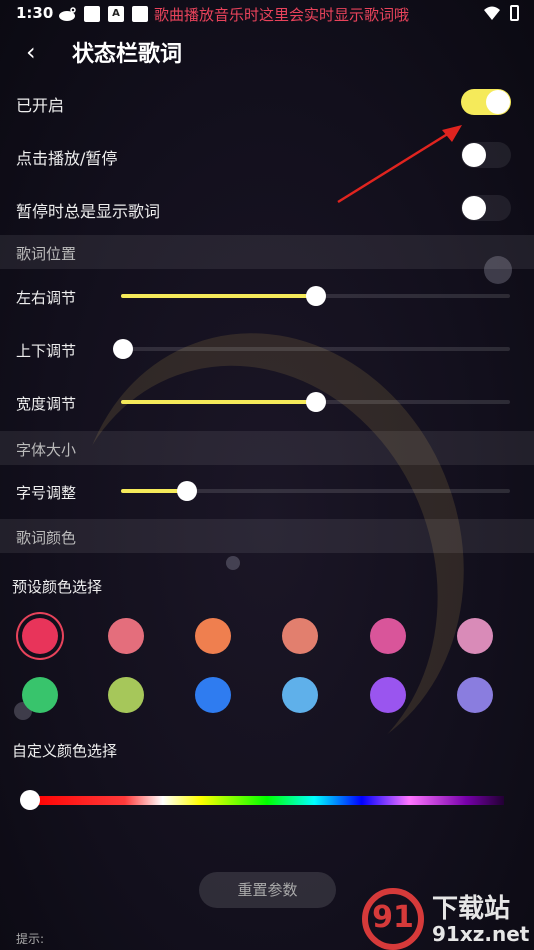 This screenshot has width=534, height=950. I want to click on app-header: ‹ 状态栏歌词, so click(267, 52).